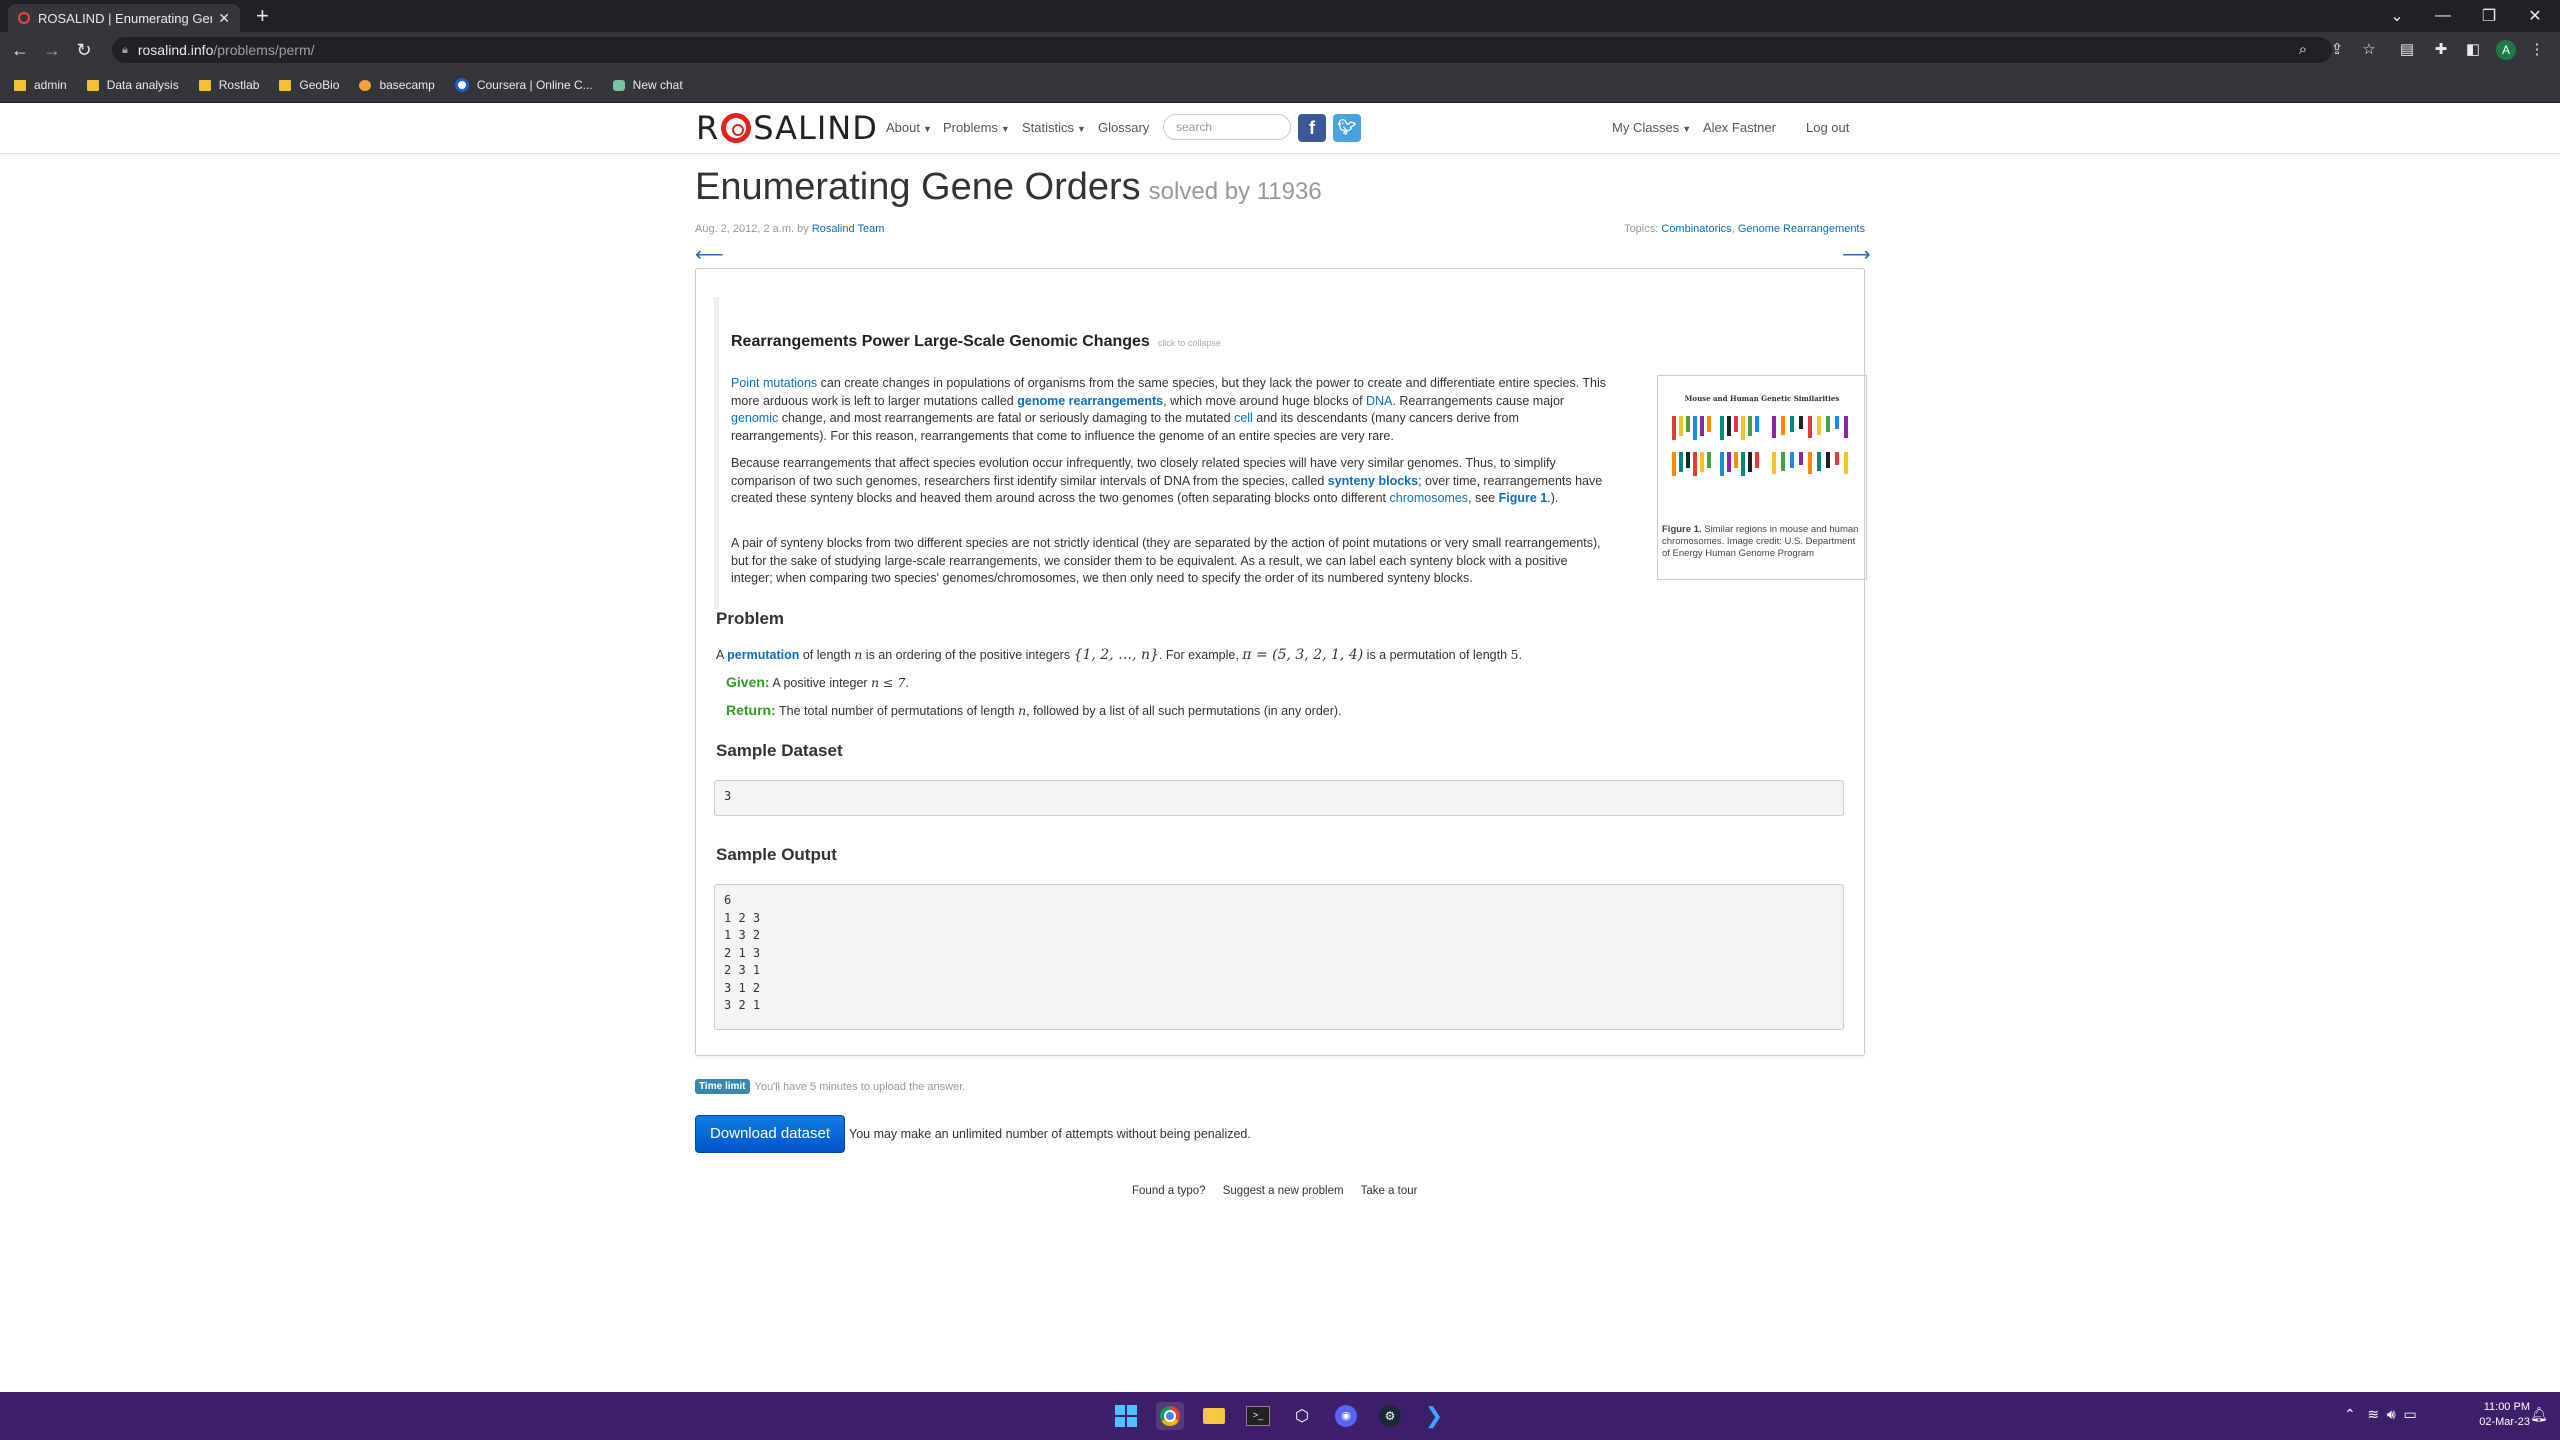  I want to click on nav-problems: Problems ▼, so click(976, 127).